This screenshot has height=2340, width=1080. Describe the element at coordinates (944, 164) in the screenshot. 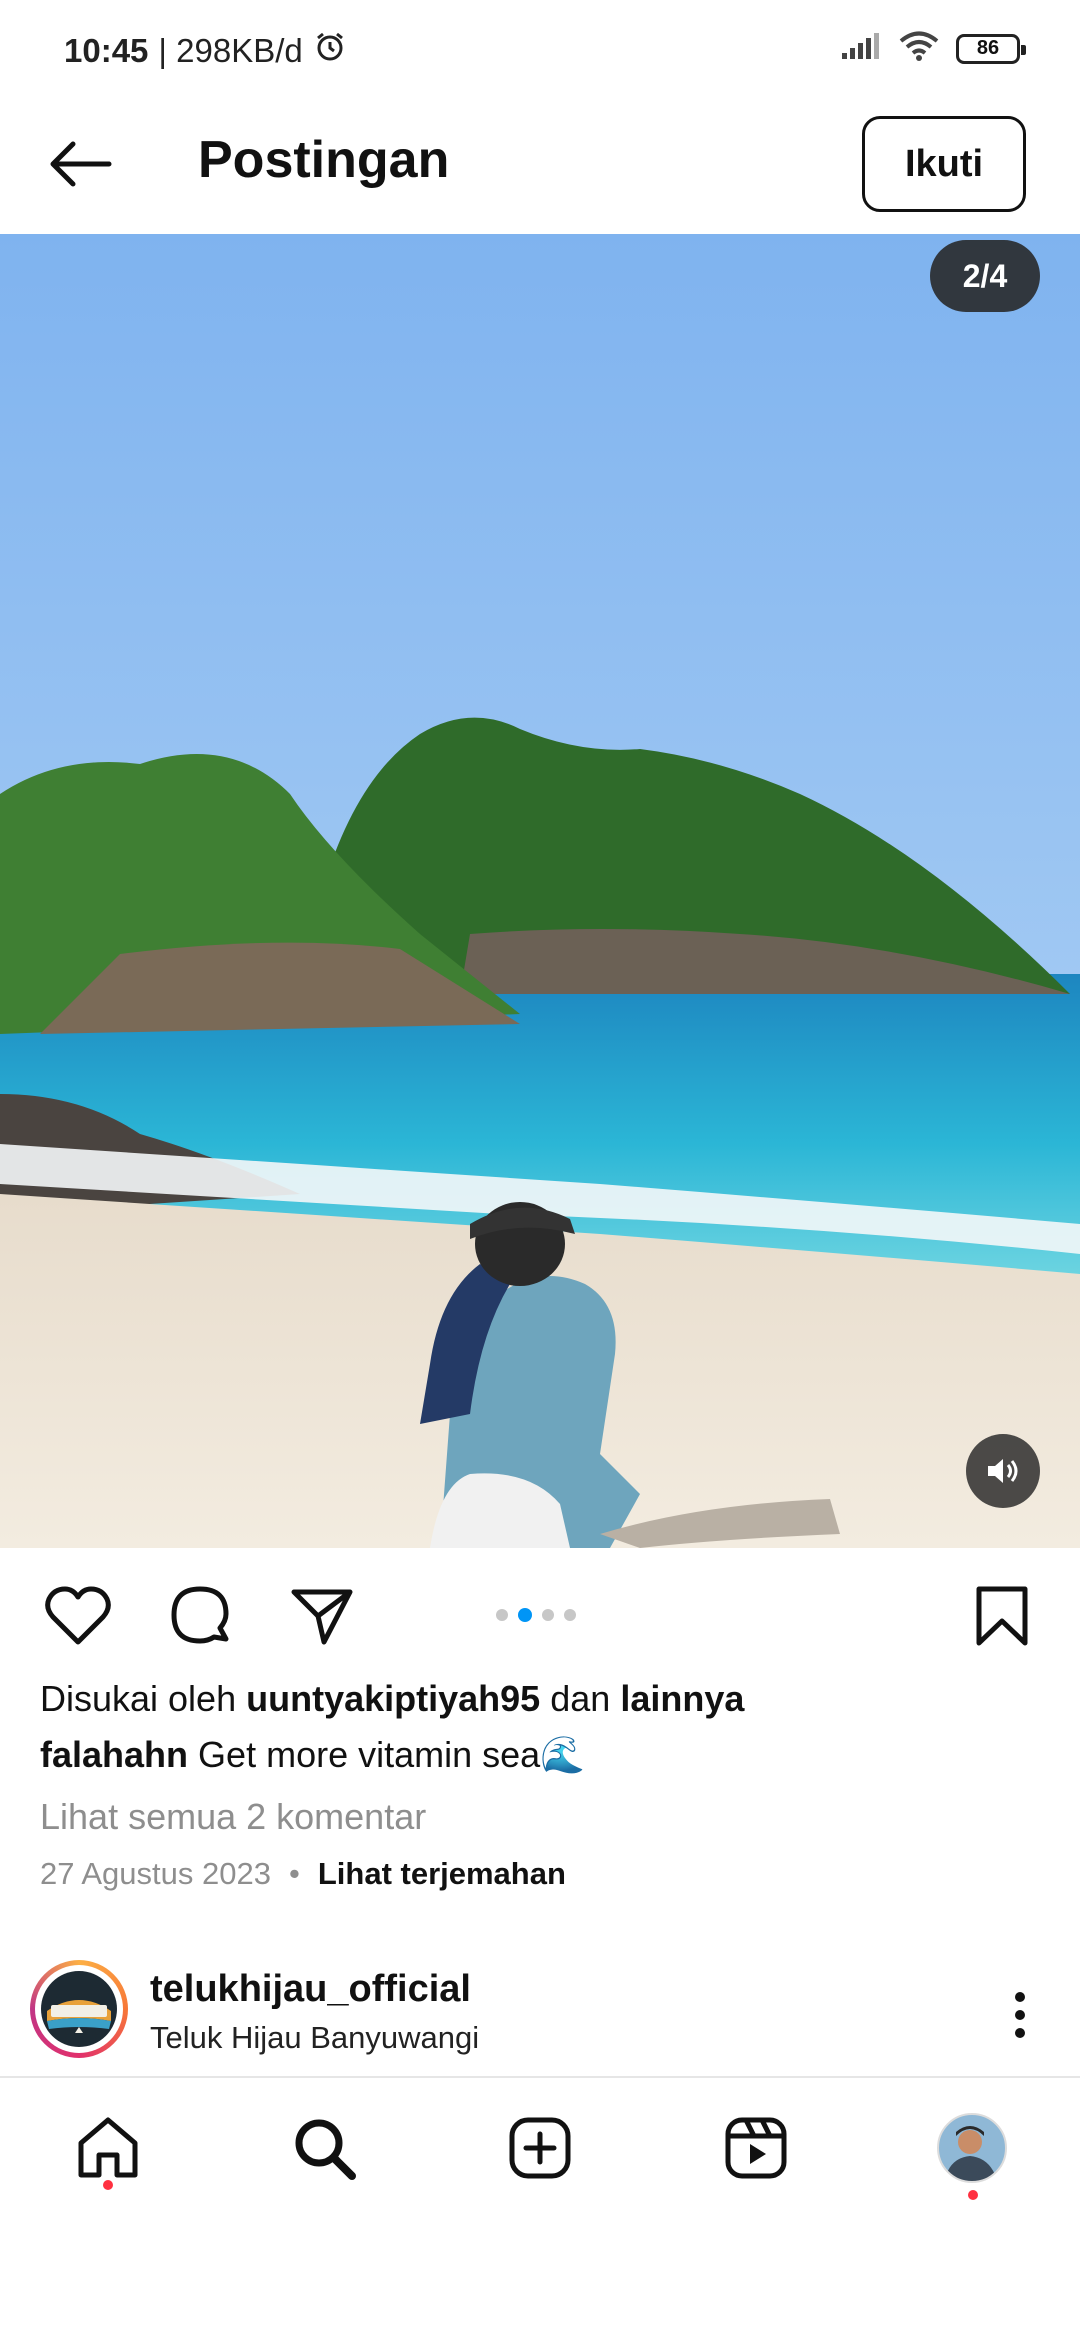

I see `follow-button: Ikuti` at that location.